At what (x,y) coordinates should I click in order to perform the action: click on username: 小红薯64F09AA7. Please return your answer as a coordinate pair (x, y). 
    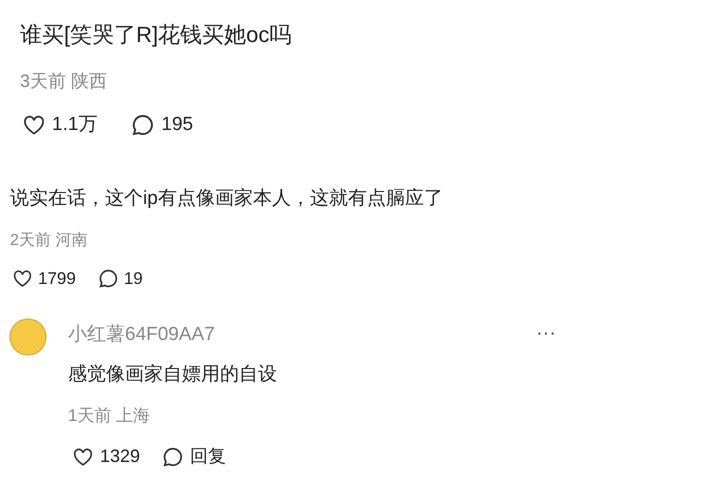
    Looking at the image, I should click on (141, 335).